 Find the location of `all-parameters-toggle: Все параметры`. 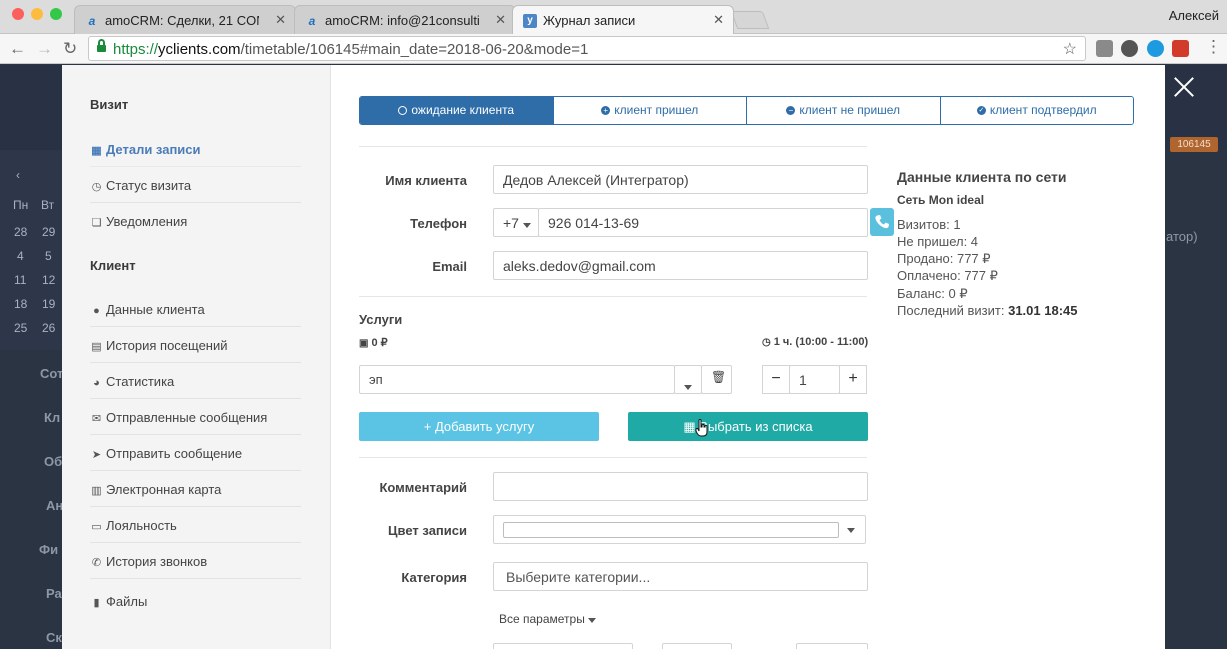

all-parameters-toggle: Все параметры is located at coordinates (548, 619).